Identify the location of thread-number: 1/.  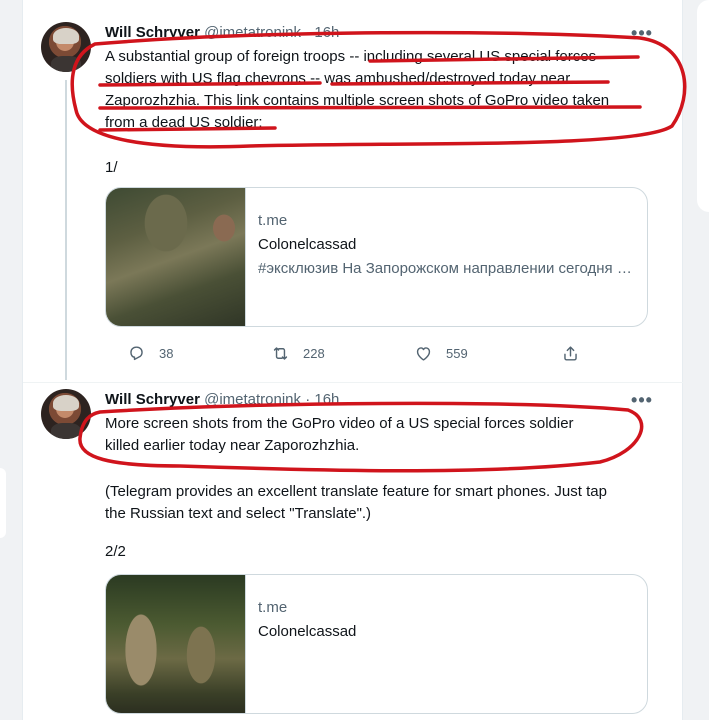
(111, 167).